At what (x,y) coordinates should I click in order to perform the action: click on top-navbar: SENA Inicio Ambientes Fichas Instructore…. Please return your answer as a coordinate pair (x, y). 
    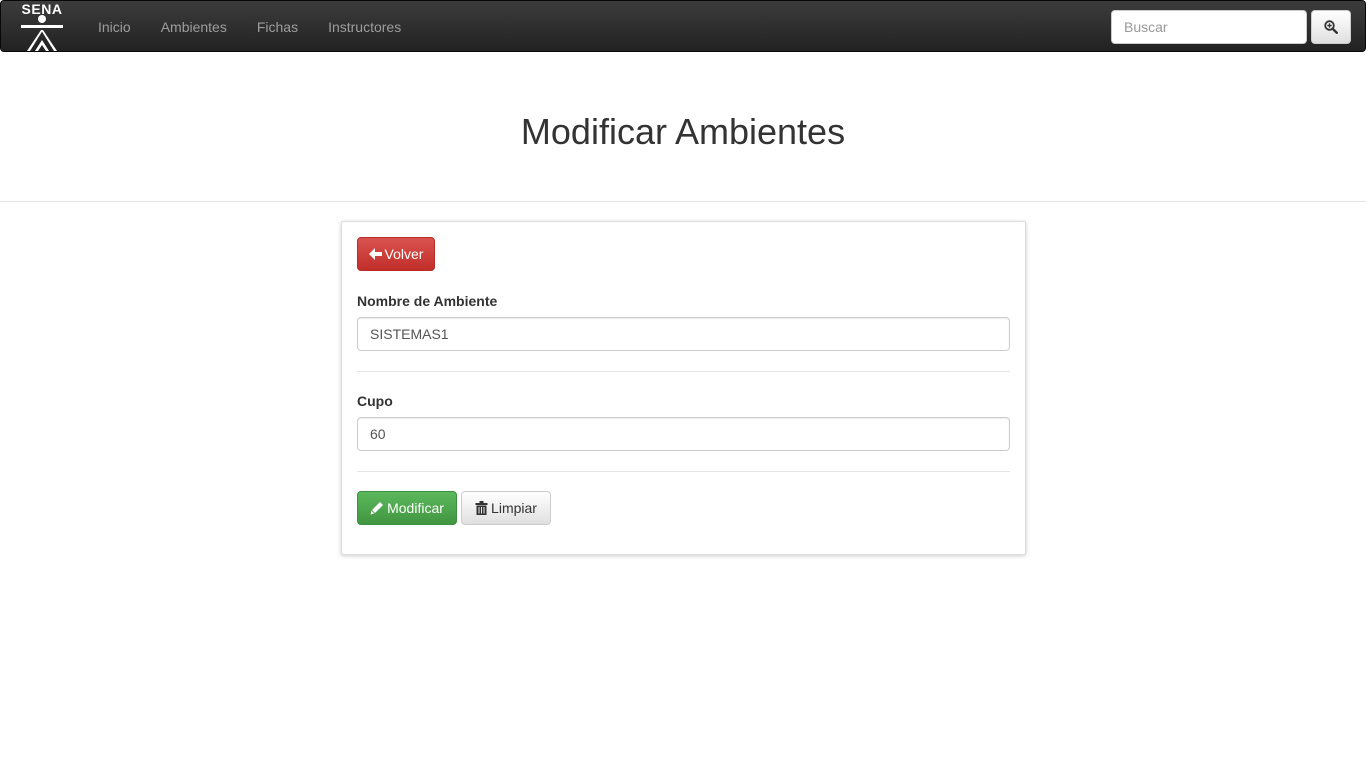
    Looking at the image, I should click on (683, 26).